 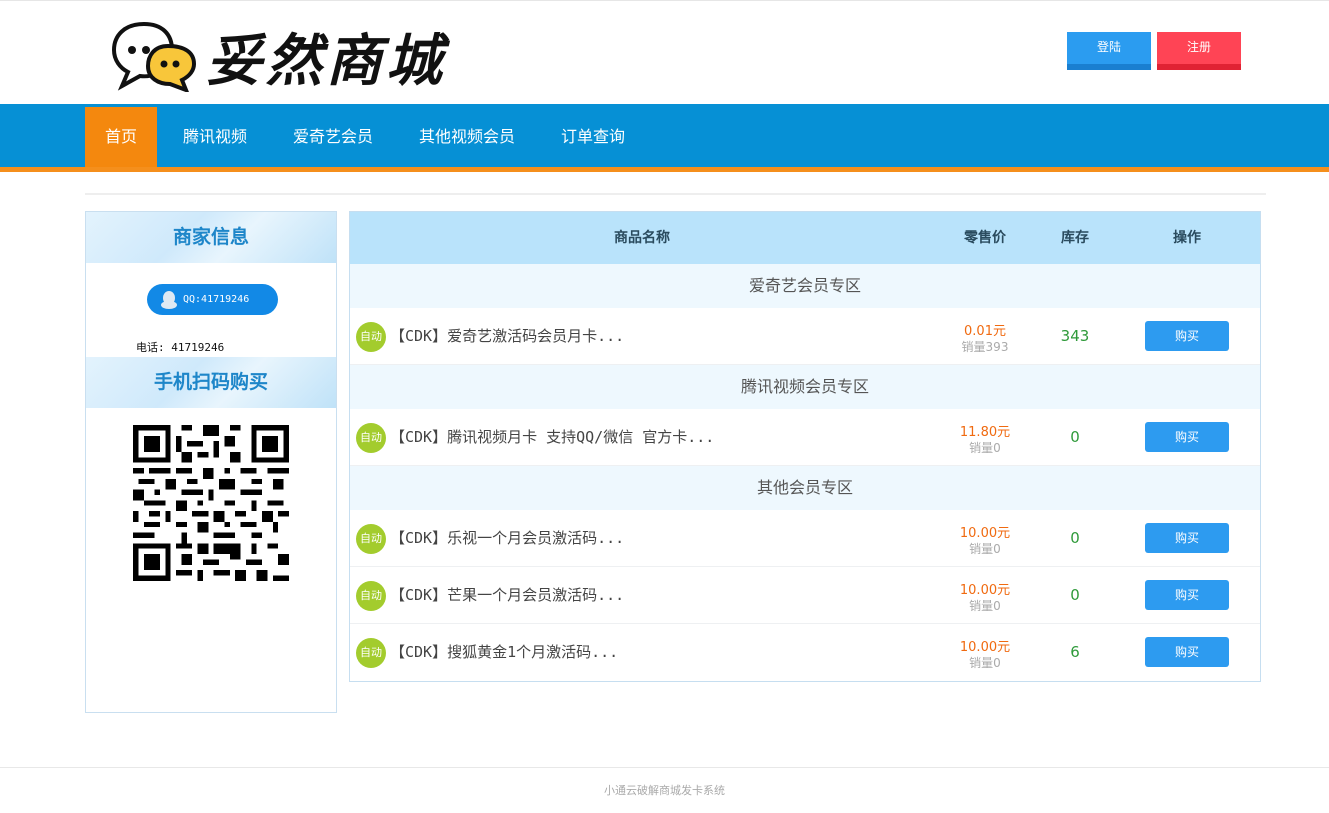 What do you see at coordinates (121, 137) in the screenshot?
I see `nav-item-home: 首页` at bounding box center [121, 137].